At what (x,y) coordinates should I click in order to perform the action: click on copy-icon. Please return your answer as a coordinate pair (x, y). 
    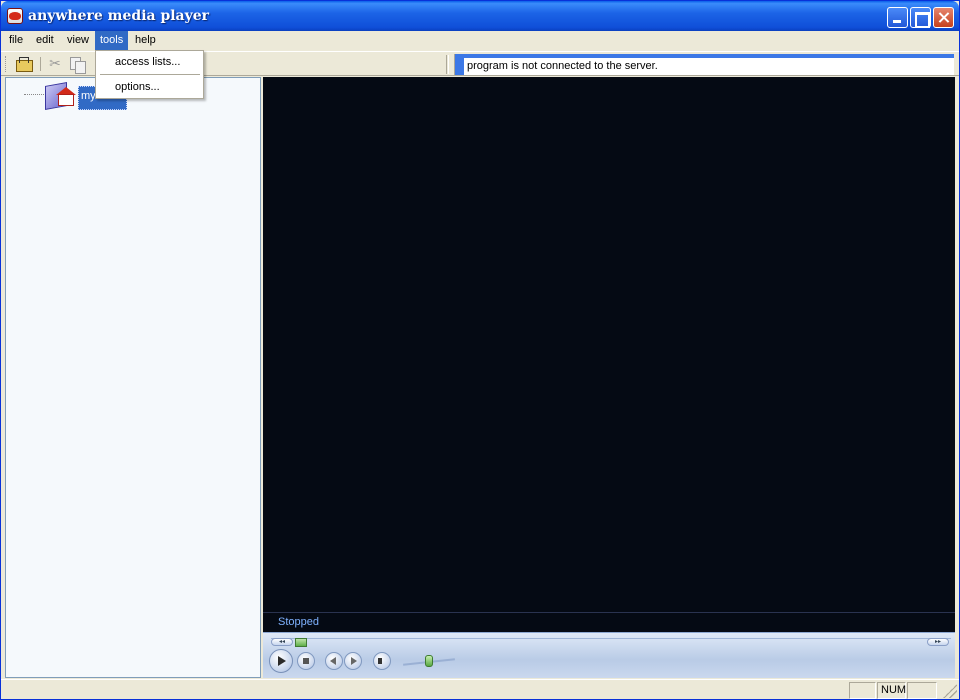
    Looking at the image, I should click on (77, 64).